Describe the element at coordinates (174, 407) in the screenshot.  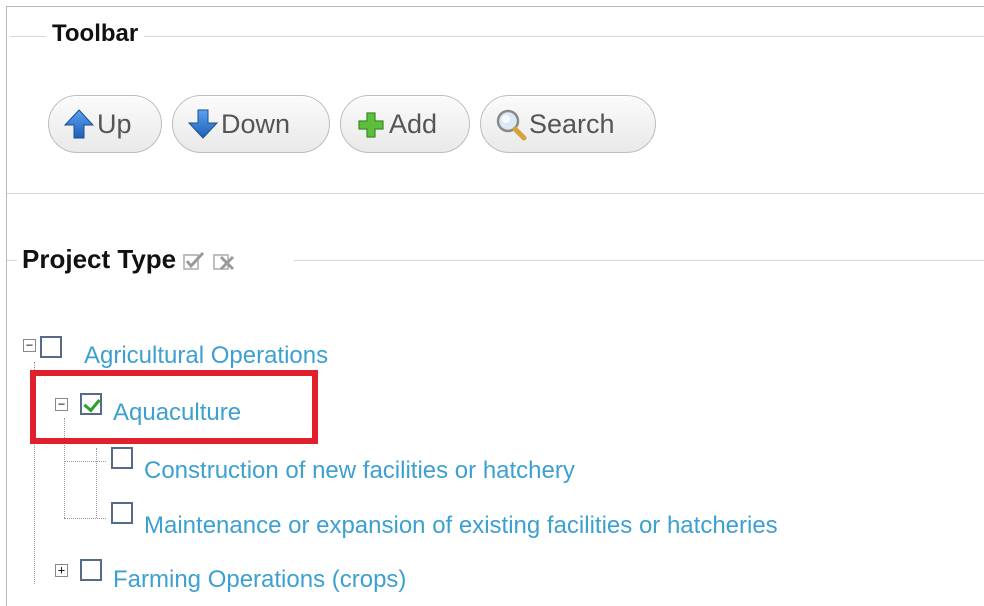
I see `highlight-box` at that location.